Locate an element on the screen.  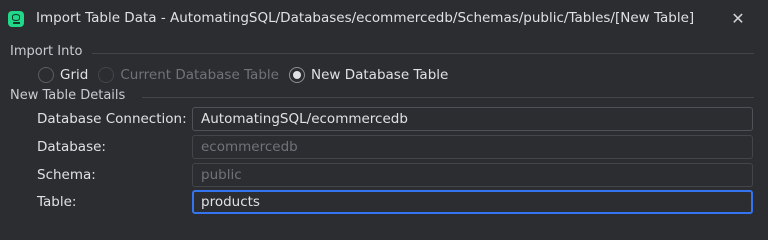
radio-grid-label: Grid is located at coordinates (74, 75).